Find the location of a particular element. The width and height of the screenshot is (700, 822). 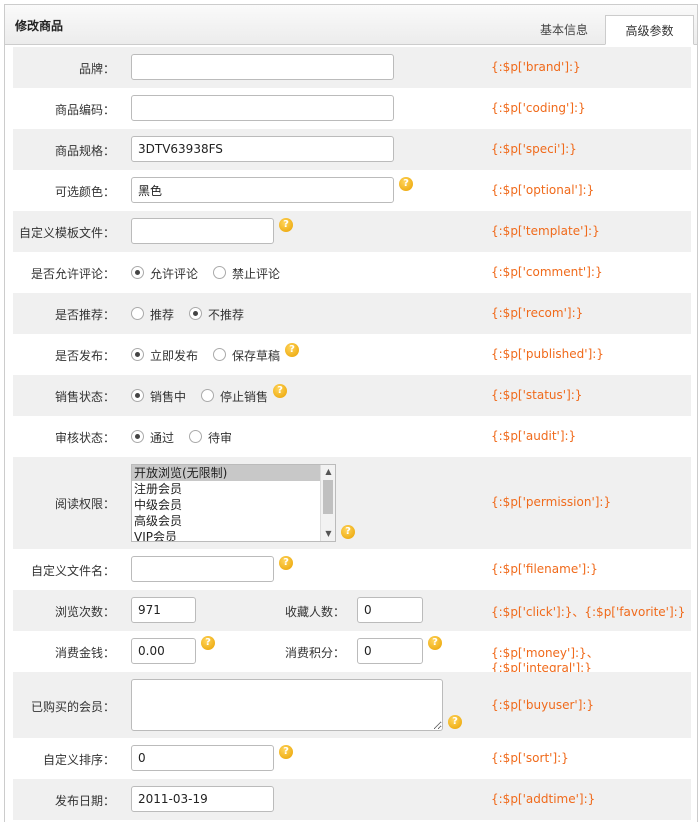

audit-pass-radio is located at coordinates (137, 436).